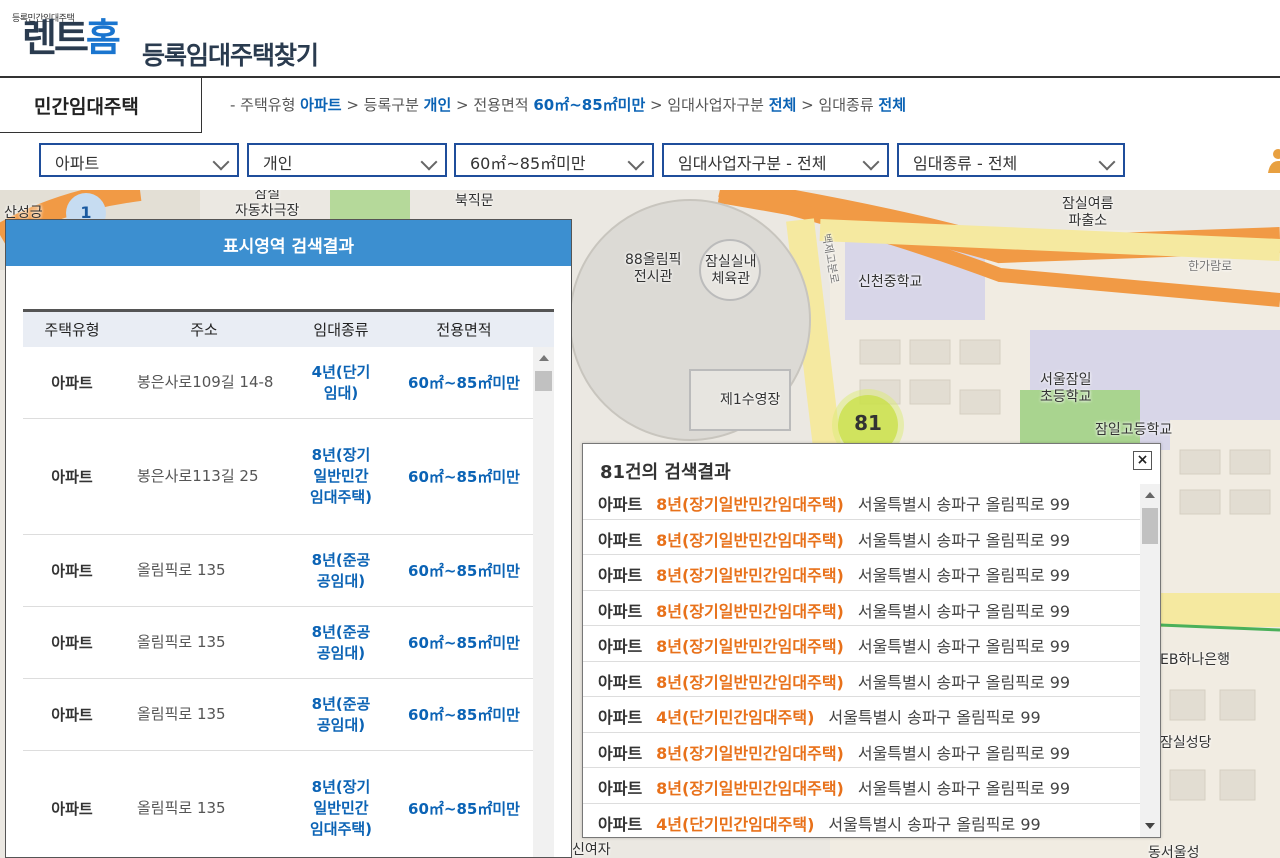 The height and width of the screenshot is (858, 1280). What do you see at coordinates (139, 160) in the screenshot?
I see `house-type-select: 아파트` at bounding box center [139, 160].